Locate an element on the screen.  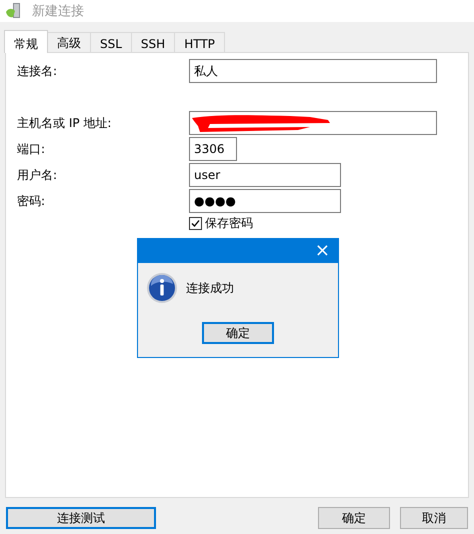
input-field: 3306 is located at coordinates (213, 149).